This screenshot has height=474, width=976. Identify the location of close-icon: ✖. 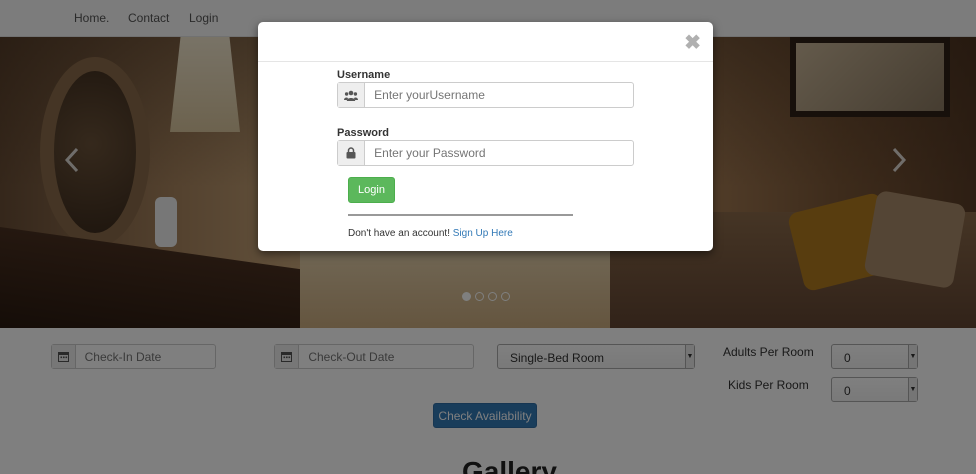
(692, 42).